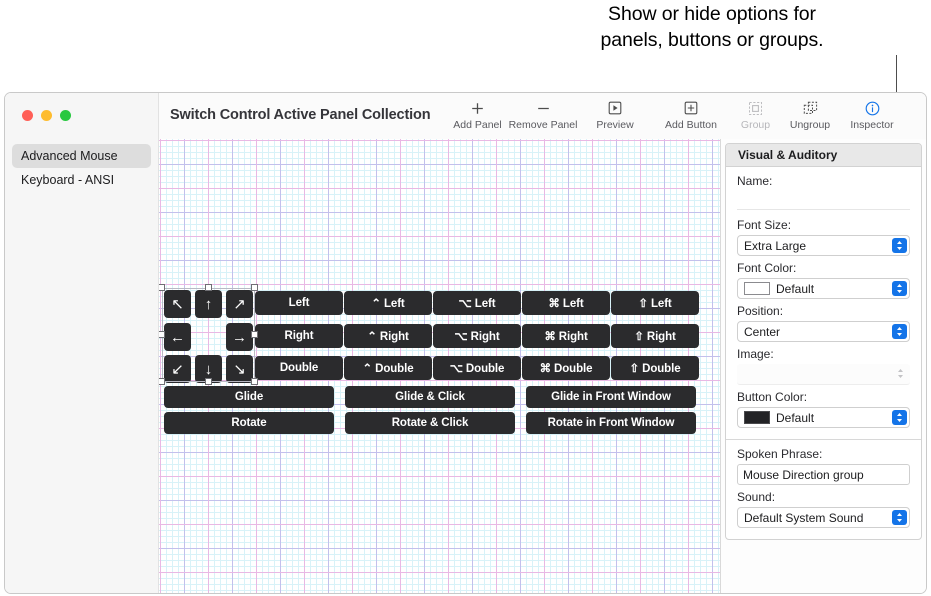 This screenshot has height=596, width=931. Describe the element at coordinates (299, 368) in the screenshot. I see `panel-button: Double` at that location.